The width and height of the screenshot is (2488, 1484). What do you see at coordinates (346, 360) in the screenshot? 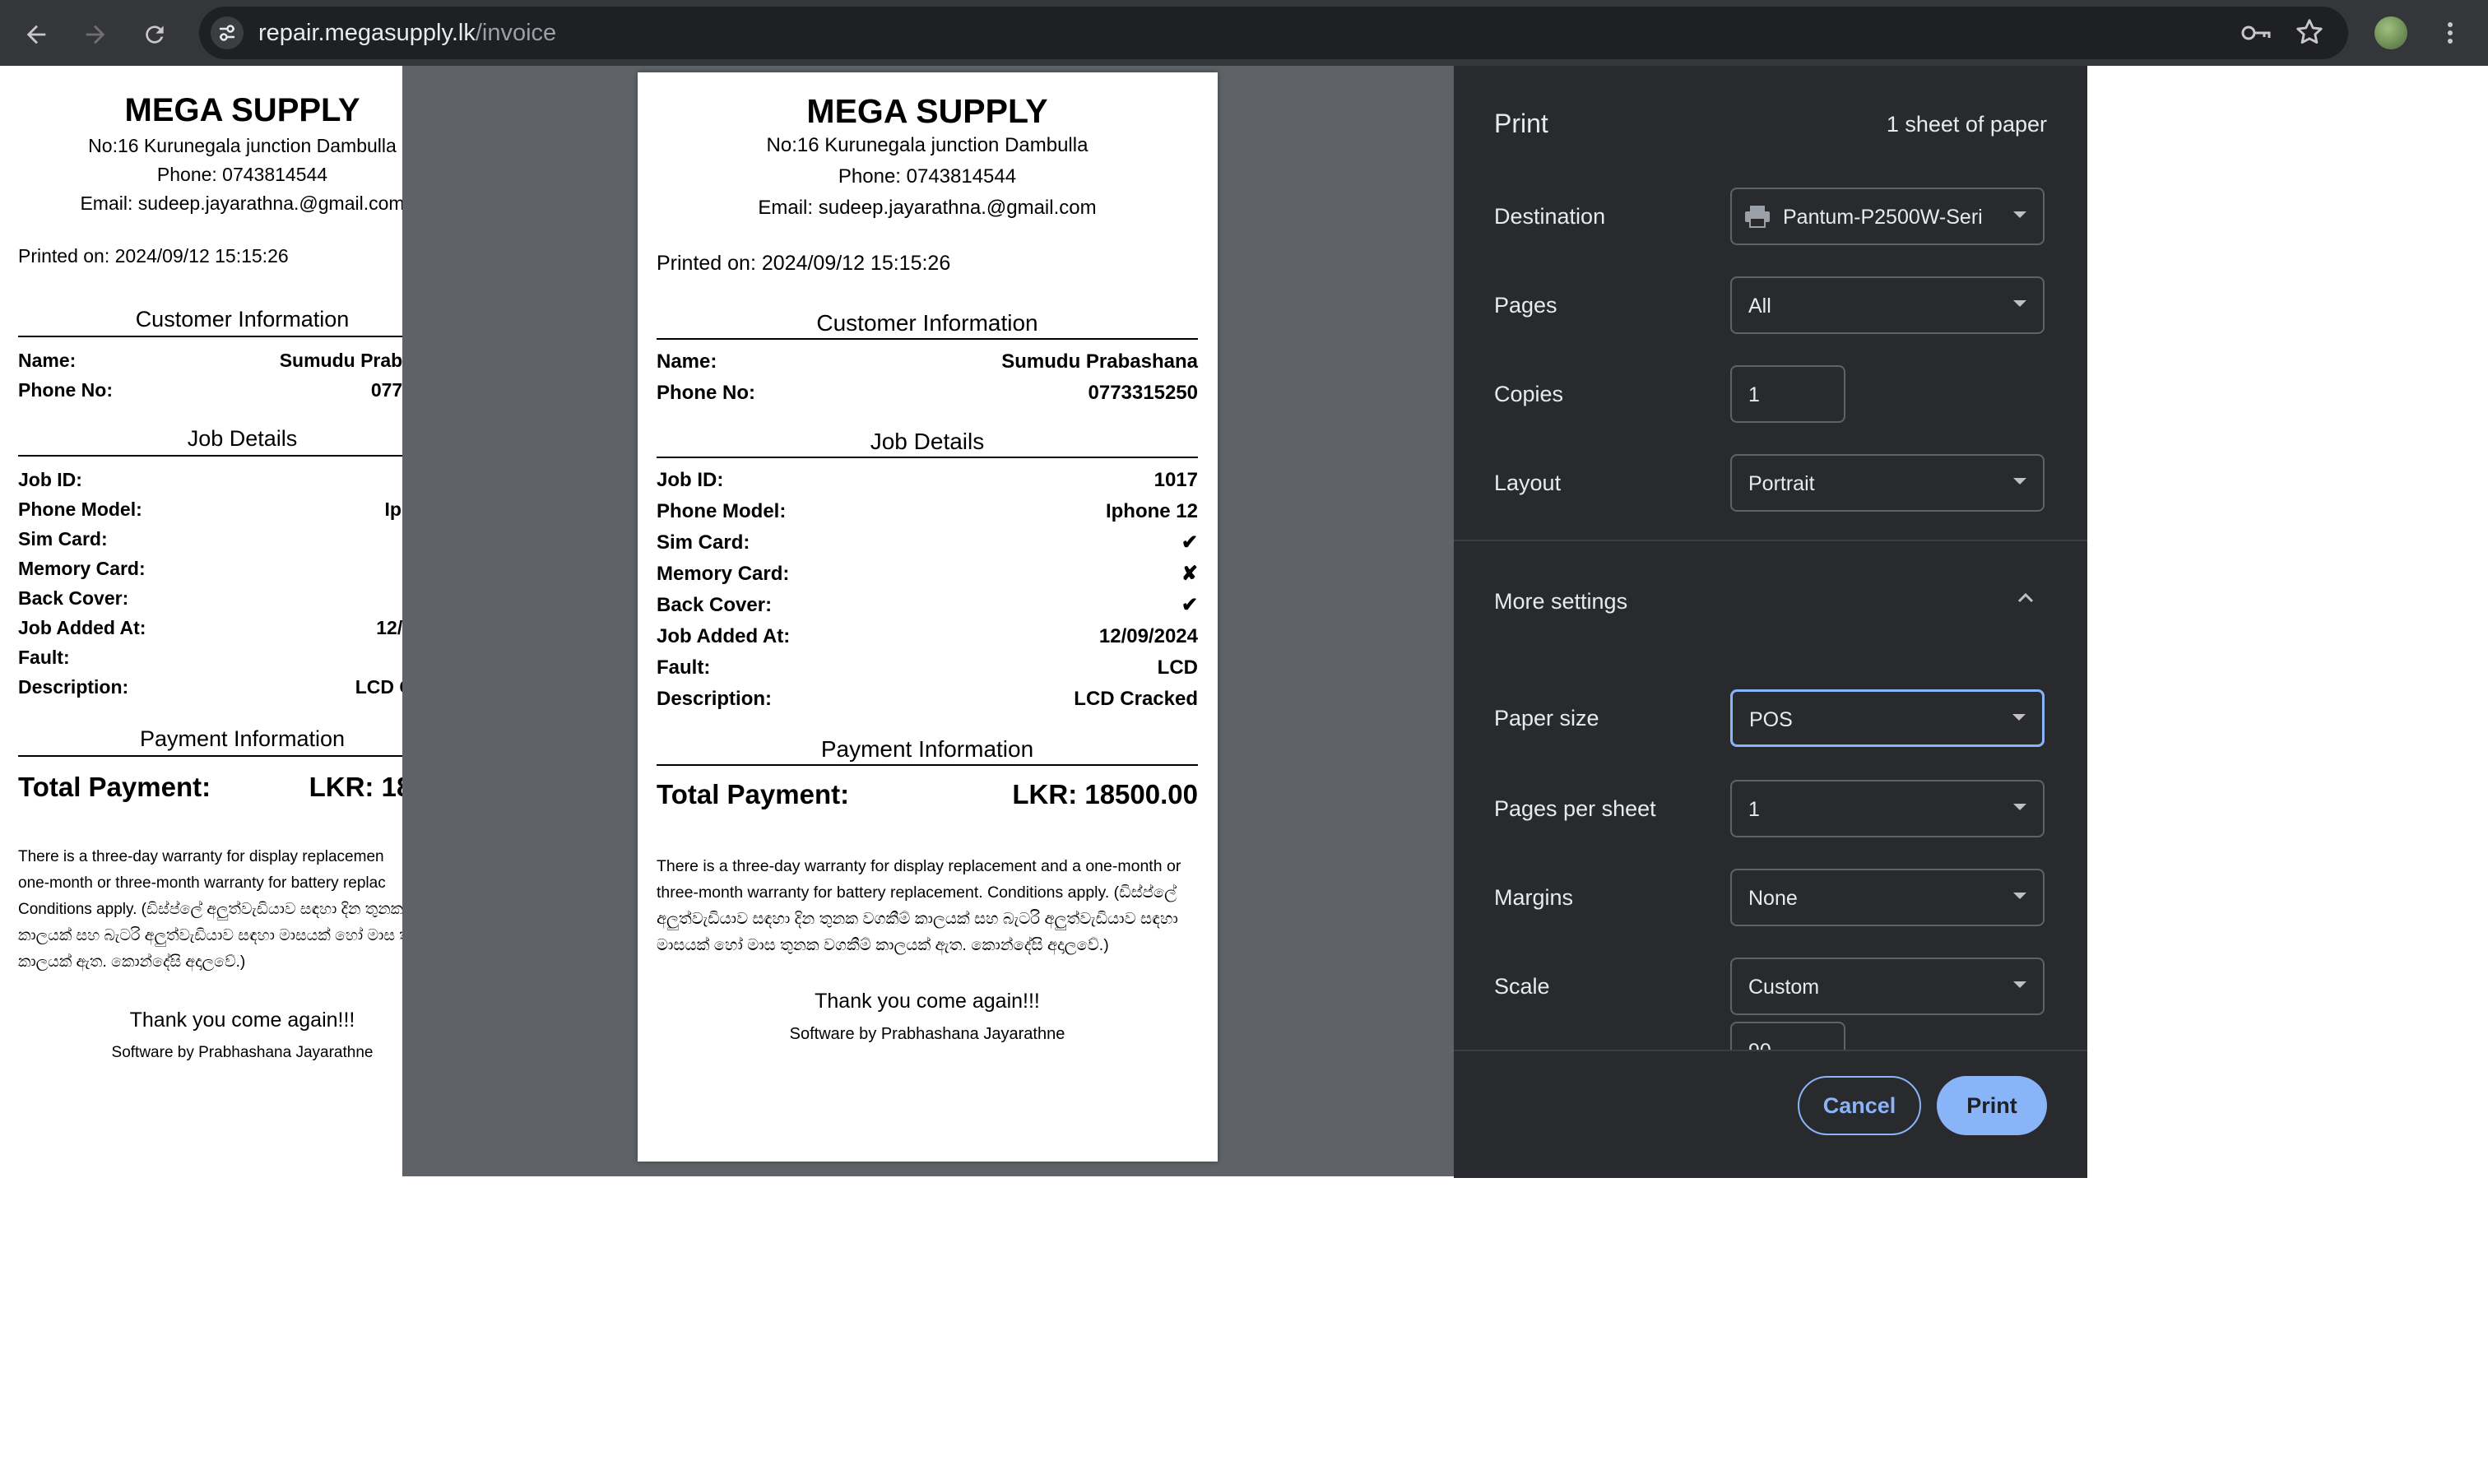
I see `row-value: Sumudu Praba` at bounding box center [346, 360].